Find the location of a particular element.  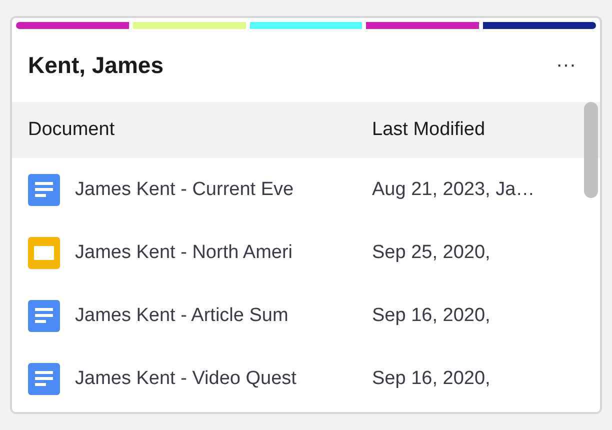

document-name: James Kent - North Ameri is located at coordinates (223, 253).